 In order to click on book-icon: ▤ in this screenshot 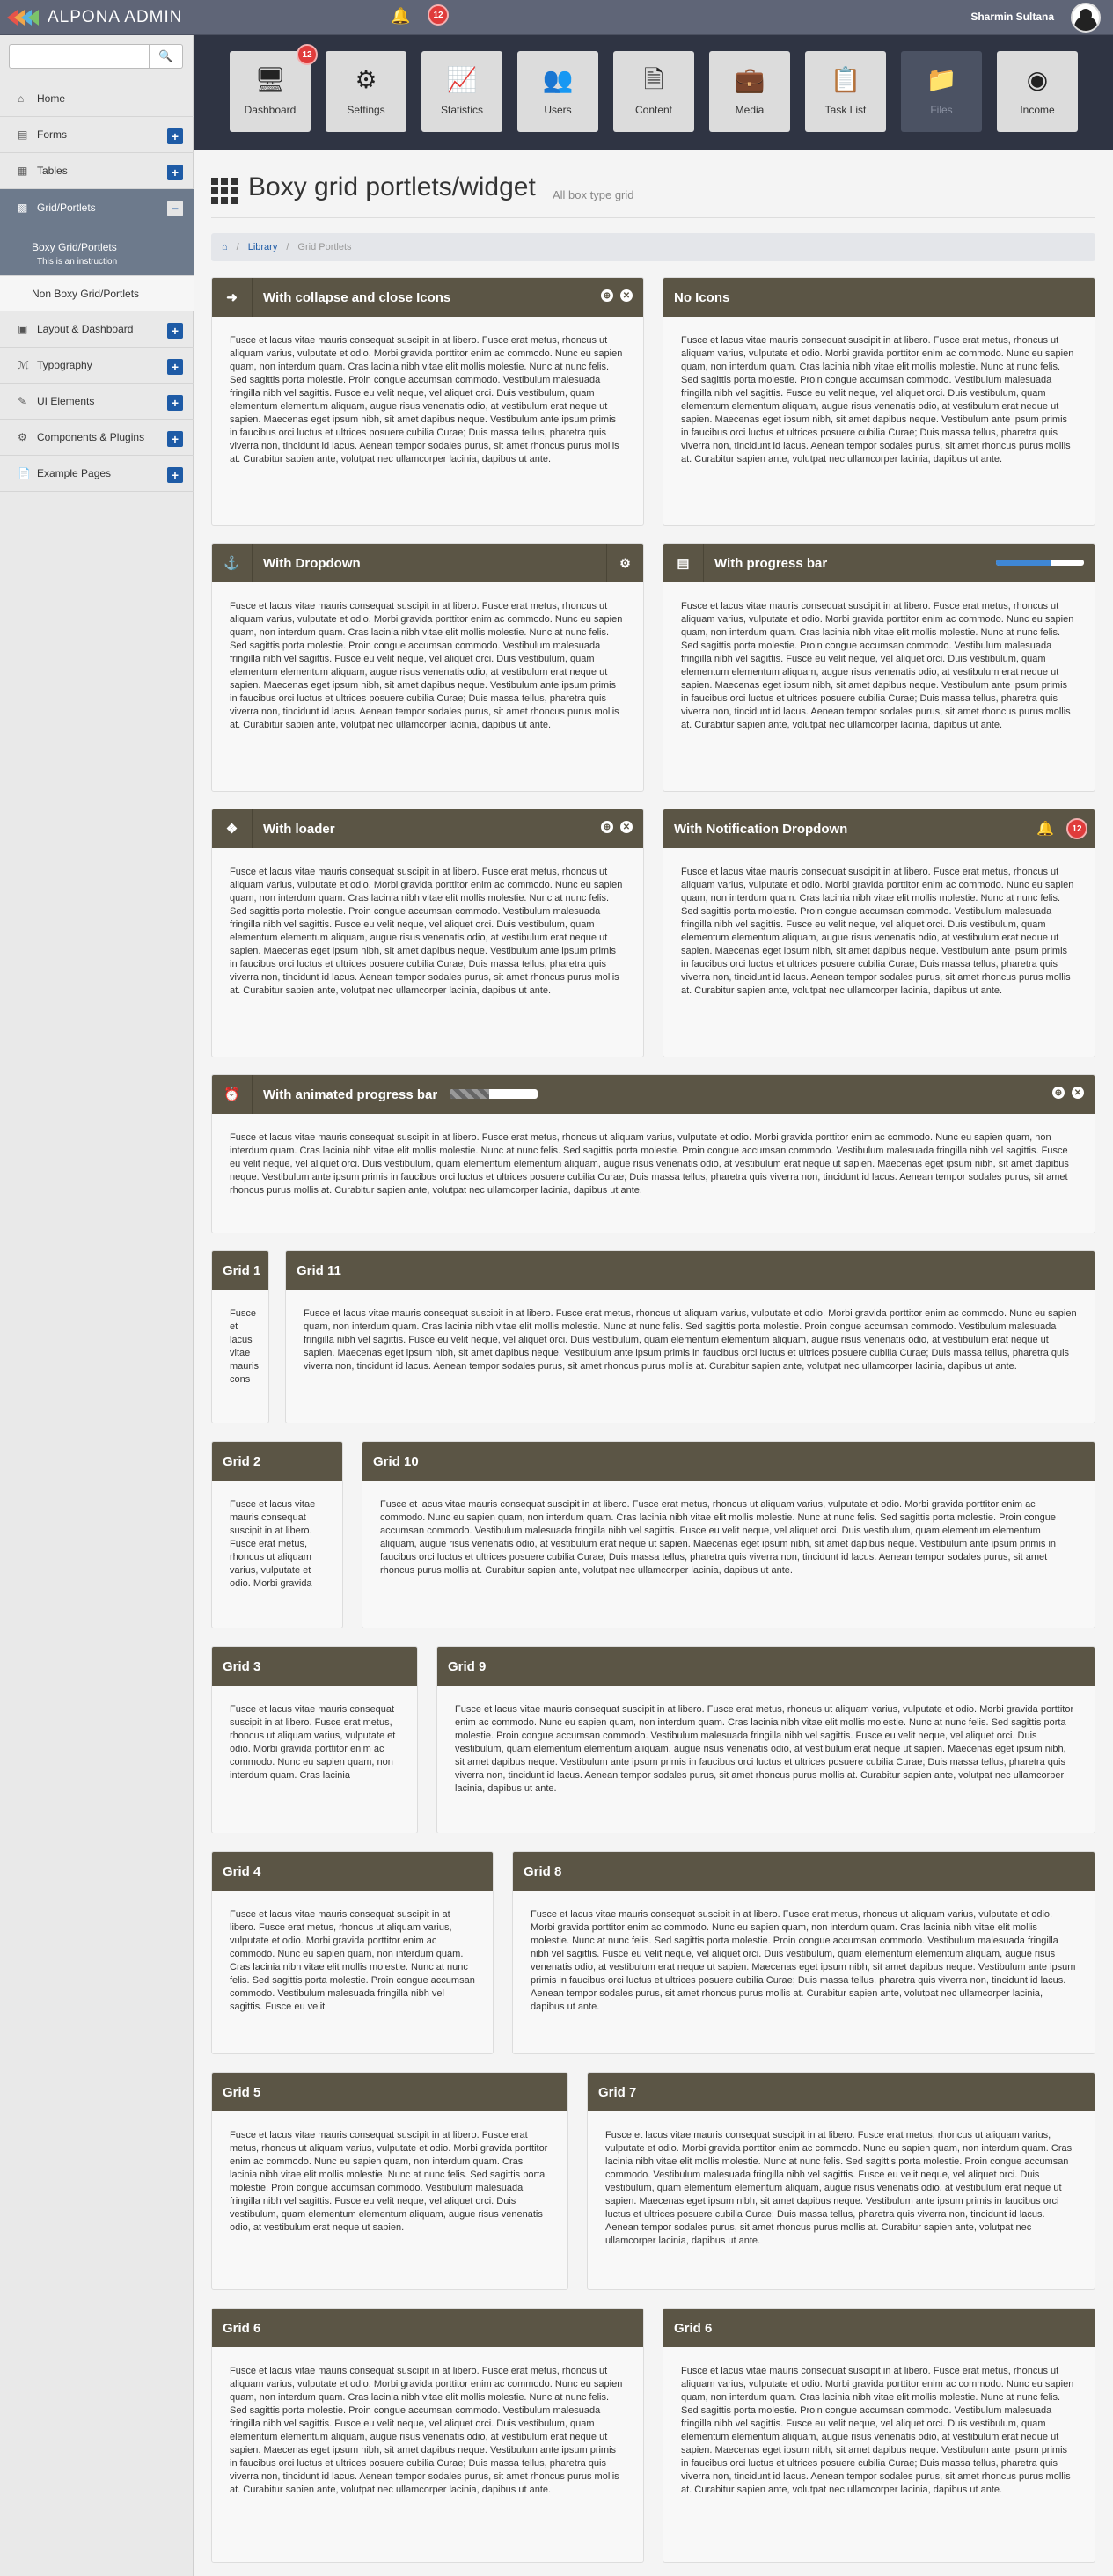, I will do `click(683, 563)`.